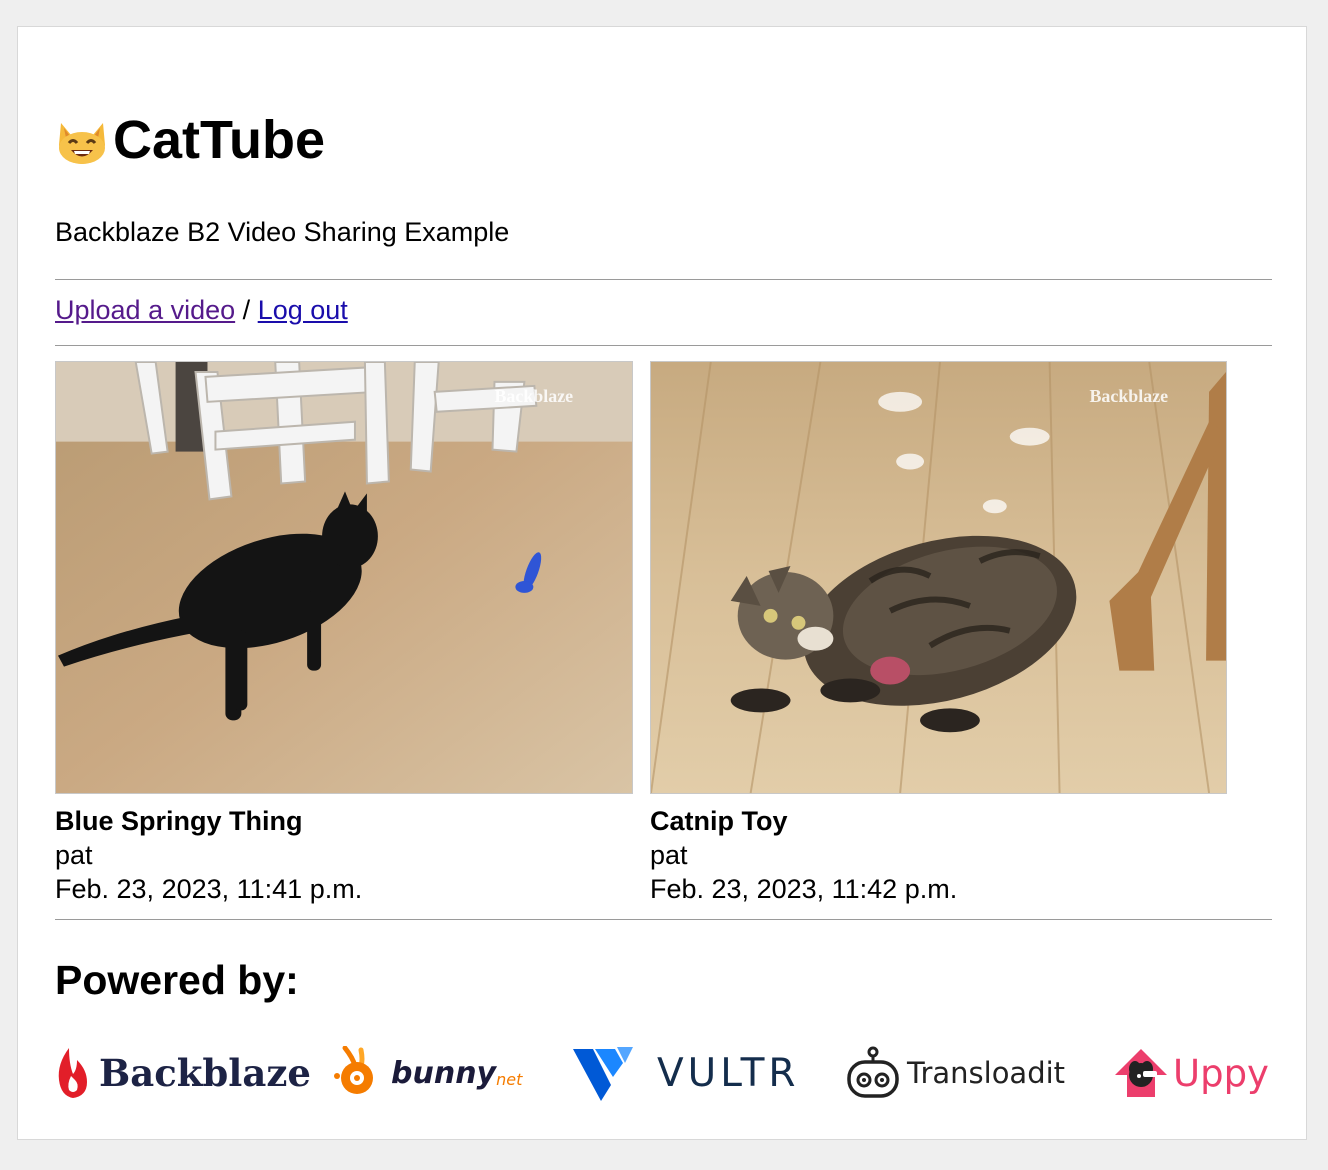  Describe the element at coordinates (205, 1073) in the screenshot. I see `backblaze-wordmark: Backblaze` at that location.